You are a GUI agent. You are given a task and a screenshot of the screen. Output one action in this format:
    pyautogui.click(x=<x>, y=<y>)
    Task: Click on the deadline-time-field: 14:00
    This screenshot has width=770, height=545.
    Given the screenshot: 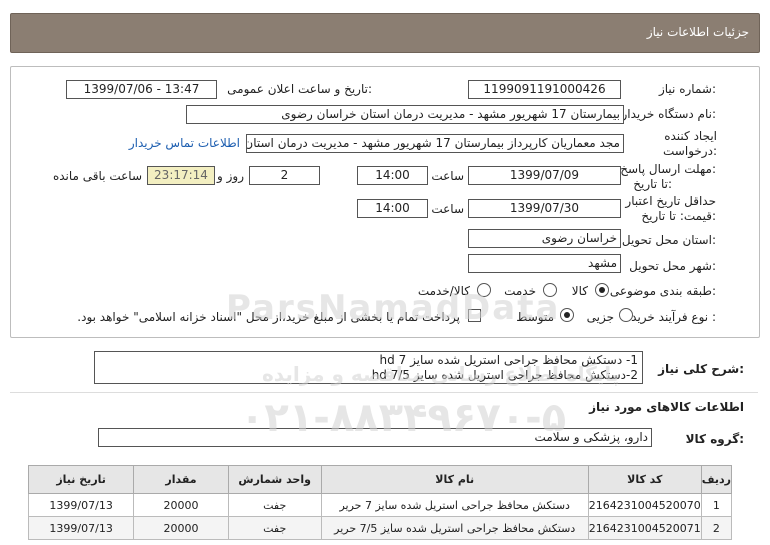 What is the action you would take?
    pyautogui.click(x=392, y=175)
    